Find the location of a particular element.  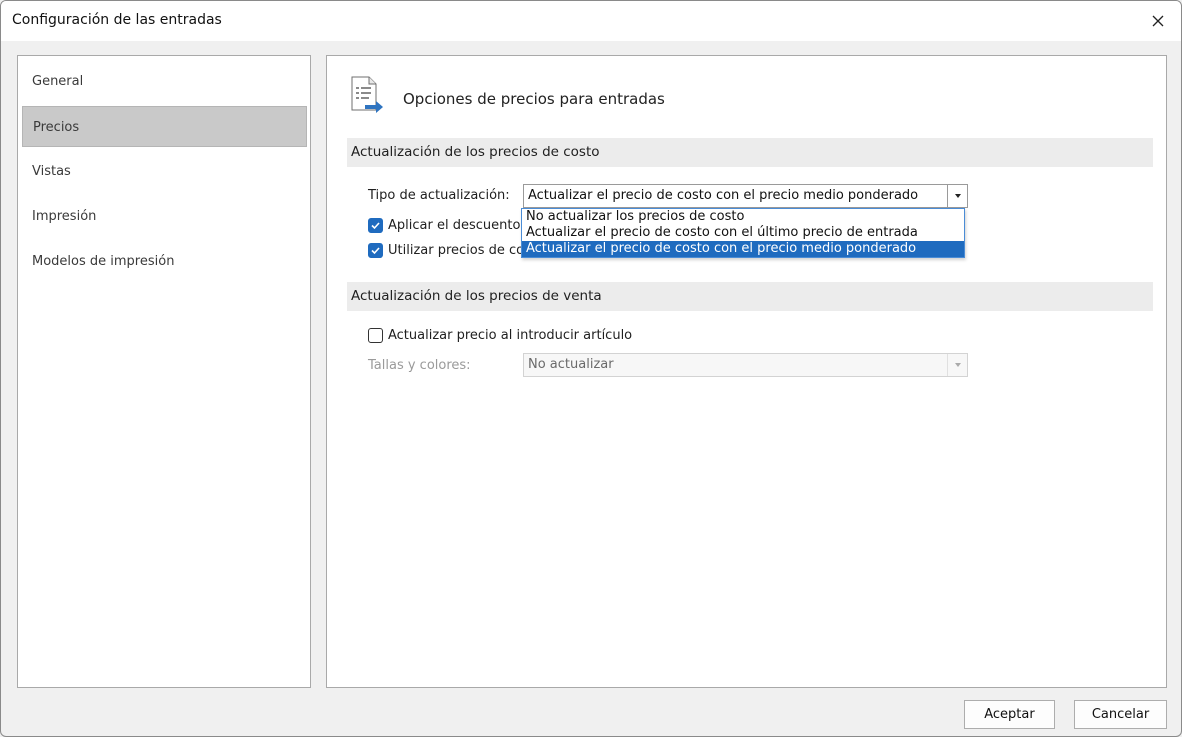

use-prices-checkbox-label: Utilizar precios de co is located at coordinates (456, 250).